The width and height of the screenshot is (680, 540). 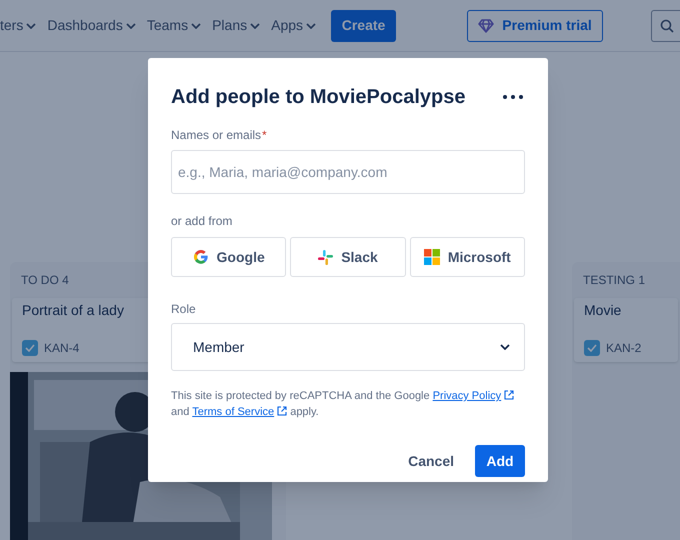 I want to click on issue-key: KAN-4, so click(x=62, y=348).